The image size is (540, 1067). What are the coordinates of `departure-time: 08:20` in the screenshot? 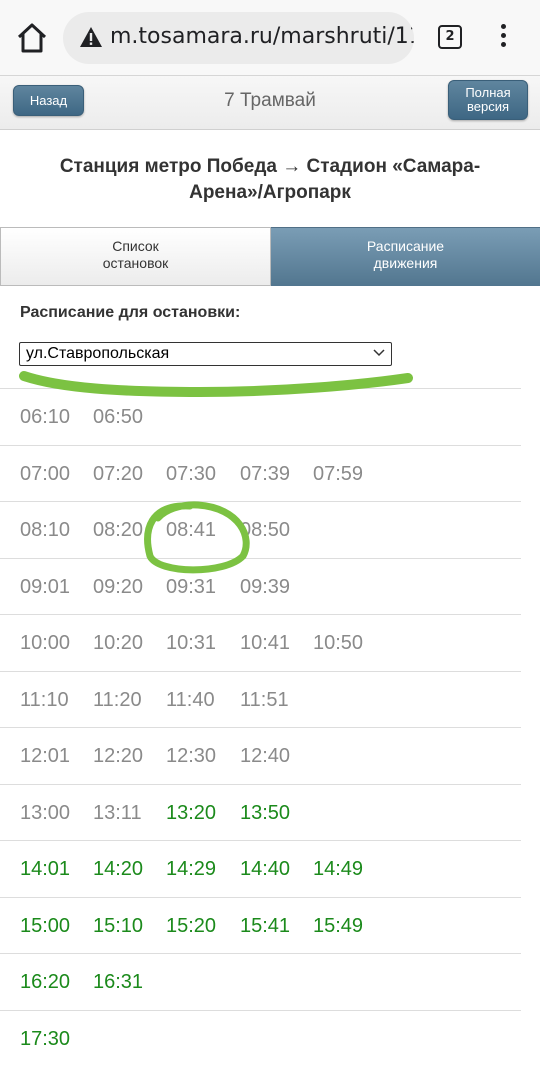 It's located at (118, 530).